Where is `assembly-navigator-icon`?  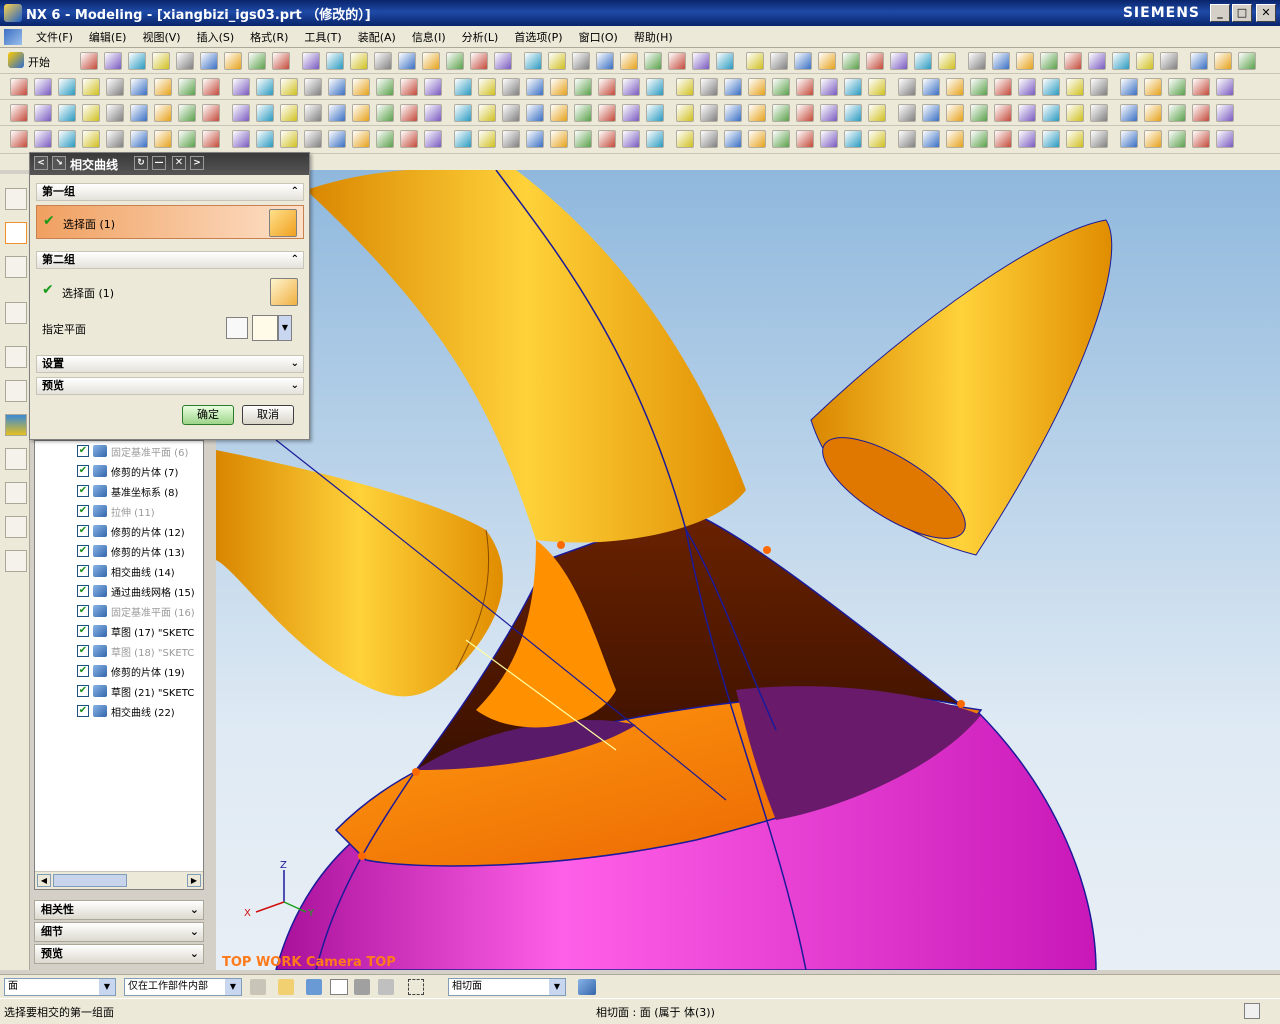 assembly-navigator-icon is located at coordinates (16, 199).